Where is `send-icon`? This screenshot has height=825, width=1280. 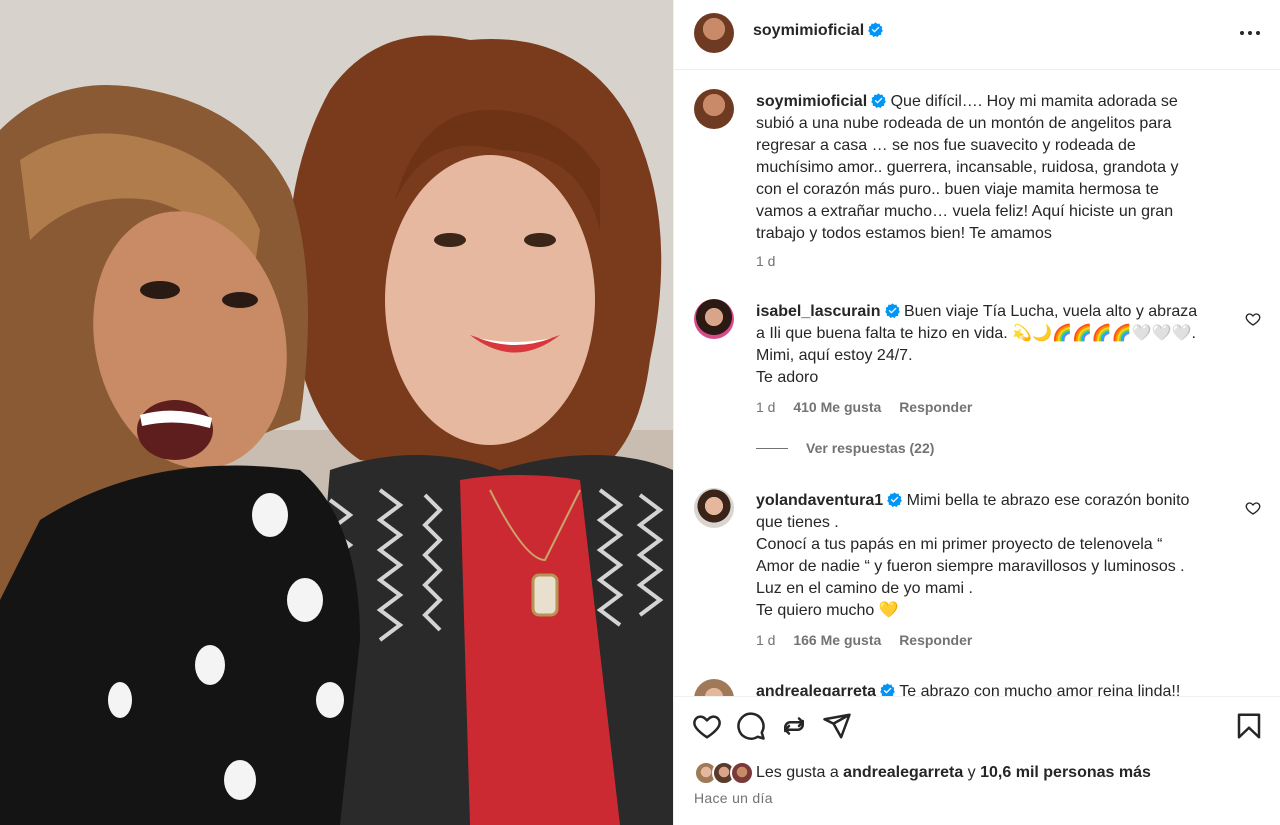 send-icon is located at coordinates (837, 726).